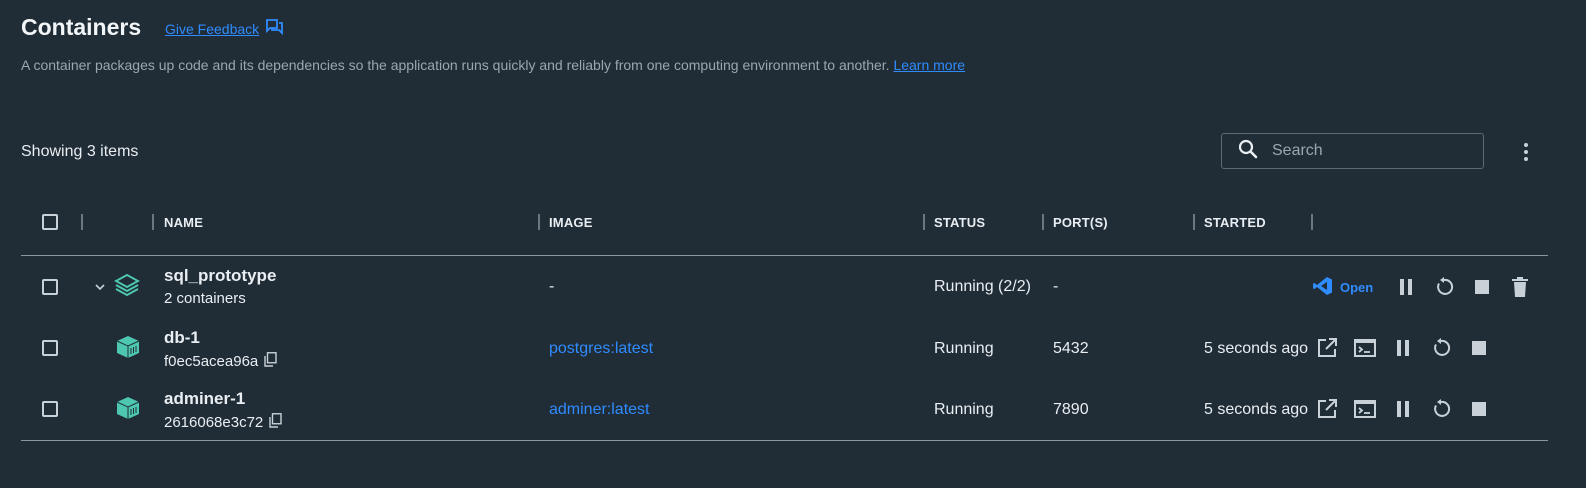 The width and height of the screenshot is (1586, 488). Describe the element at coordinates (552, 286) in the screenshot. I see `group-image: -` at that location.